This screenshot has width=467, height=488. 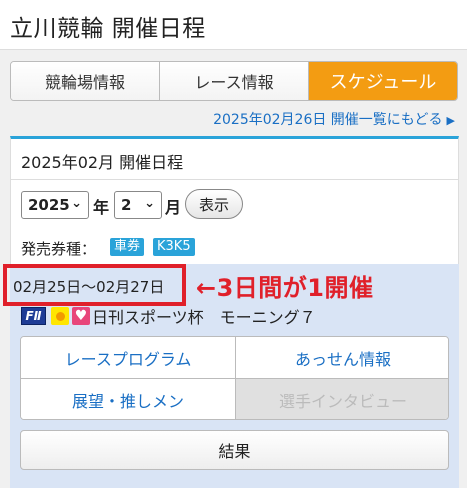 What do you see at coordinates (128, 358) in the screenshot?
I see `race-program-button: レースプログラム` at bounding box center [128, 358].